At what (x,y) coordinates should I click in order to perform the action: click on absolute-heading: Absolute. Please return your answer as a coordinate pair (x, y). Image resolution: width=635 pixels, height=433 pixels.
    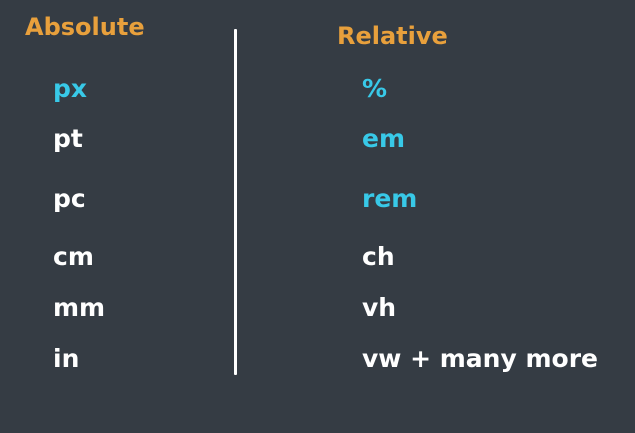
    Looking at the image, I should click on (85, 27).